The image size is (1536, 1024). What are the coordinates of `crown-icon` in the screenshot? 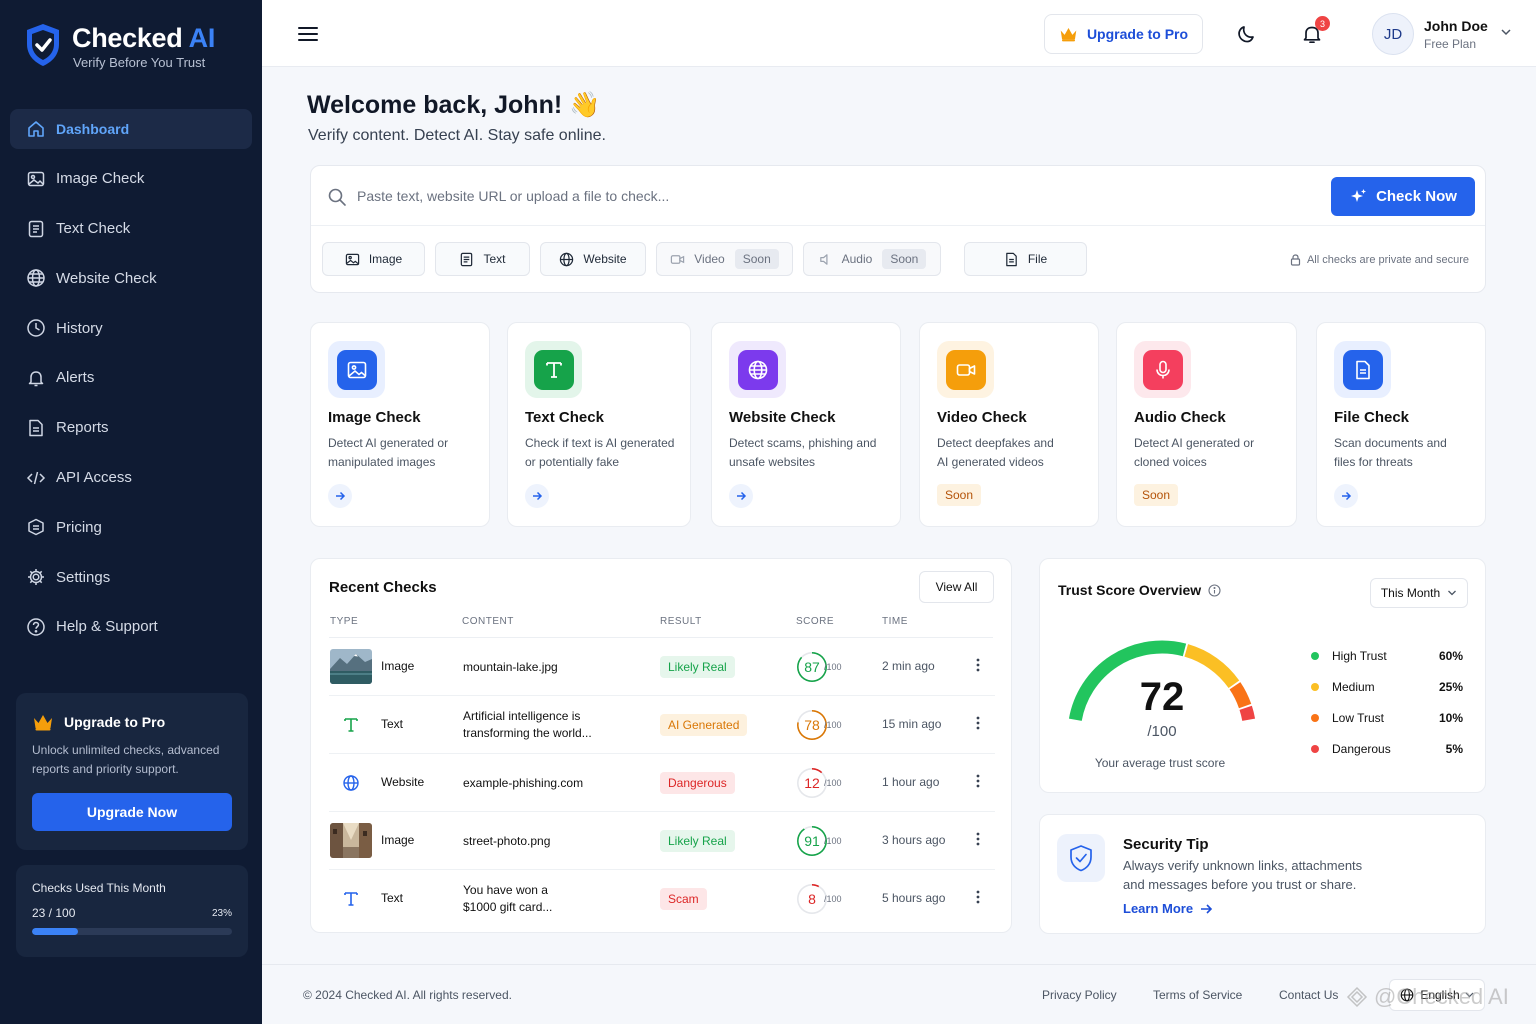 It's located at (43, 723).